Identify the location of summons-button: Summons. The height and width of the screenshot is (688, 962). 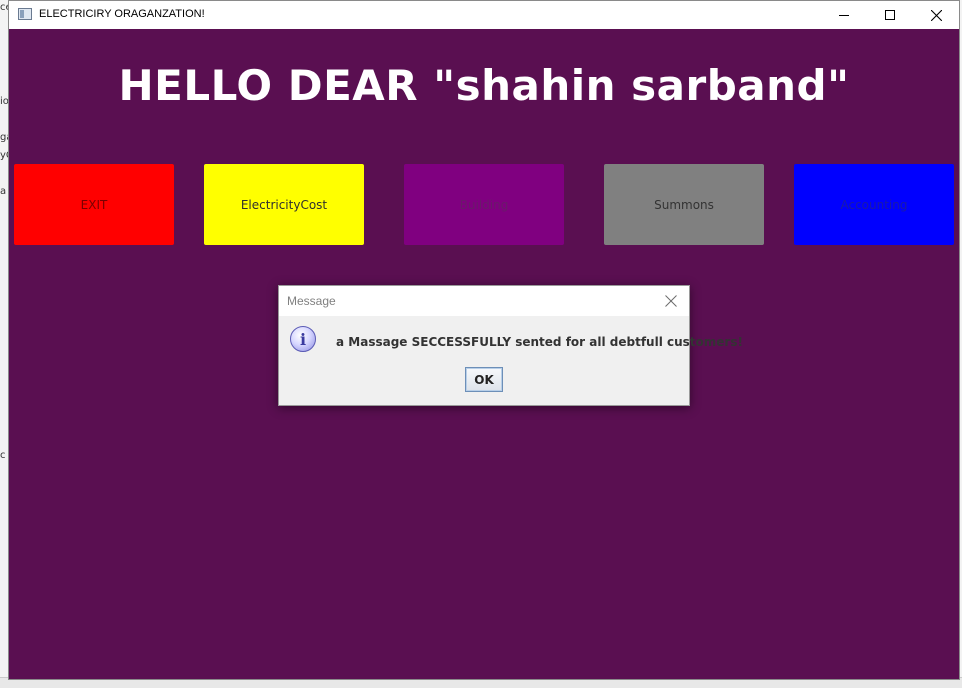
(684, 204).